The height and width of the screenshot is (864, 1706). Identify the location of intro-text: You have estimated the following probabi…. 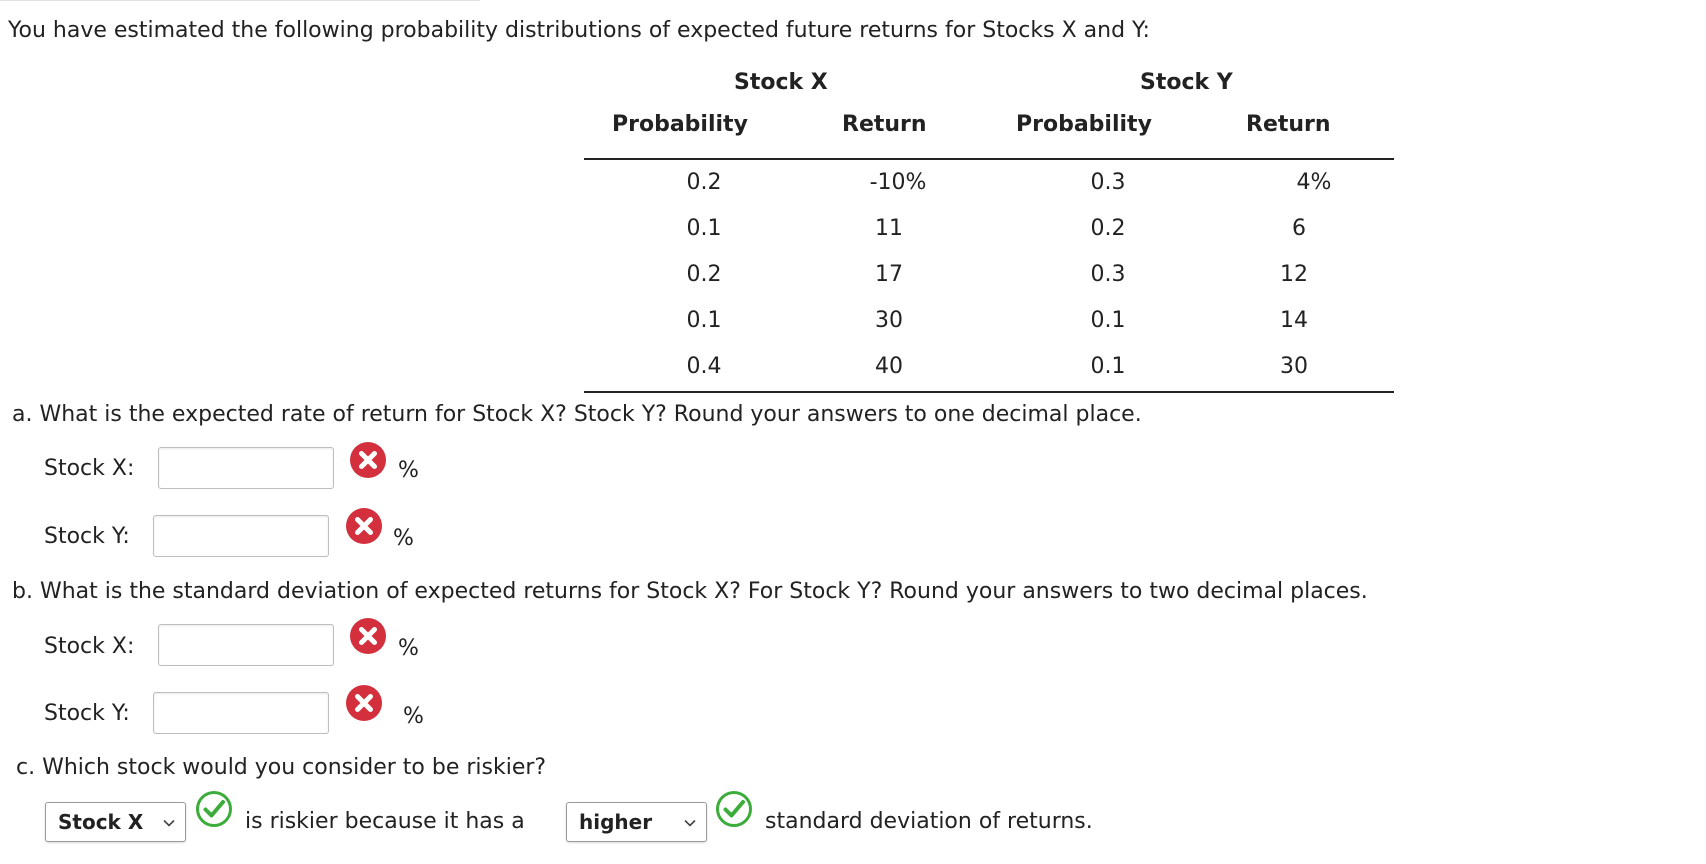
(579, 30).